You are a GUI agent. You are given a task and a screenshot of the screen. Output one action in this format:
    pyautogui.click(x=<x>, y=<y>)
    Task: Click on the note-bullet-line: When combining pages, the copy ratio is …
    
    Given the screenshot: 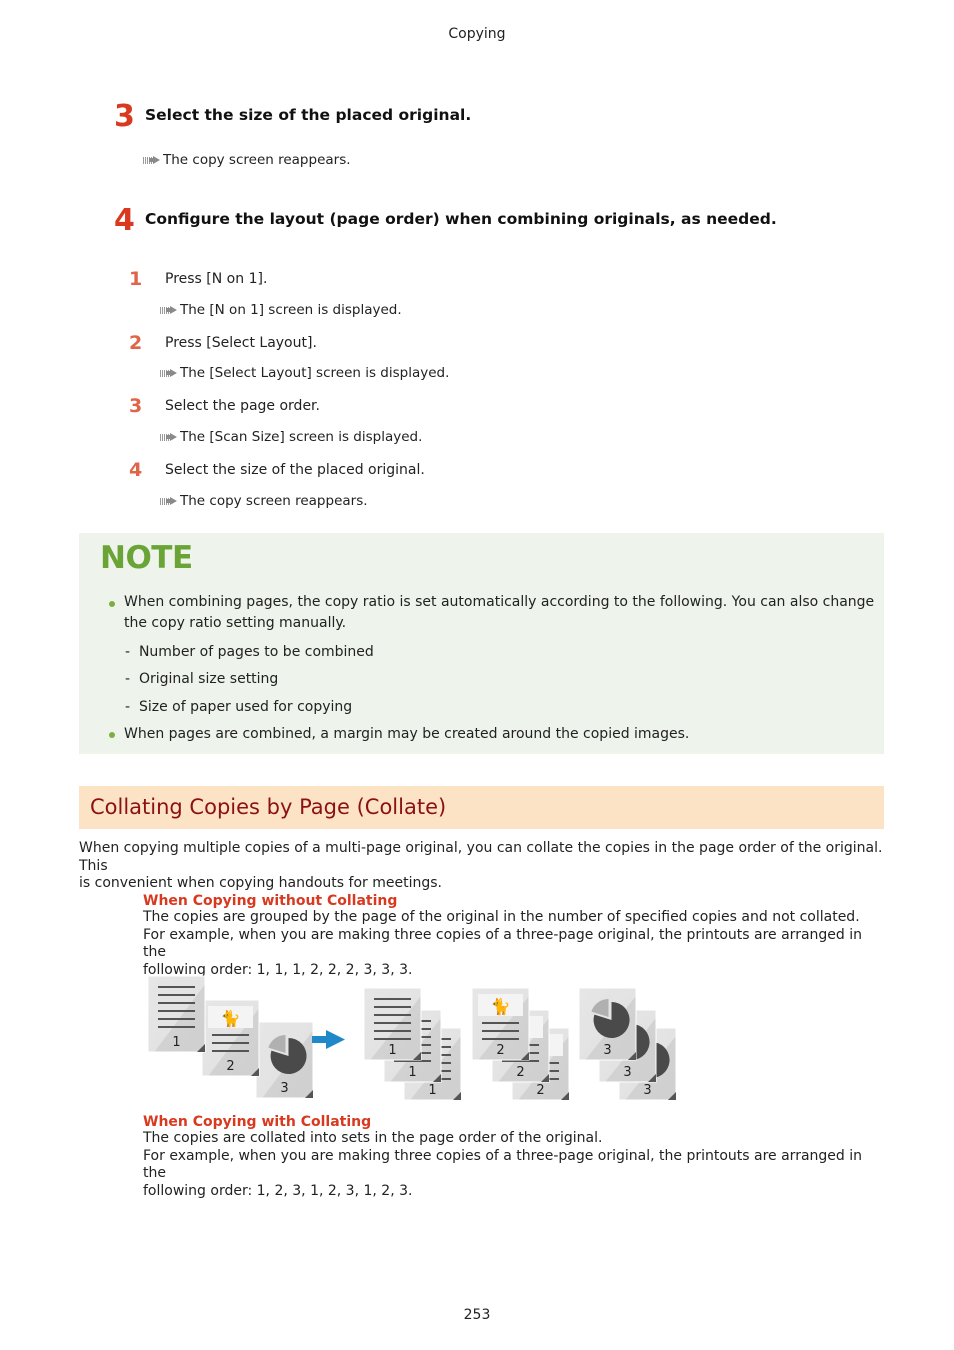 What is the action you would take?
    pyautogui.click(x=499, y=602)
    